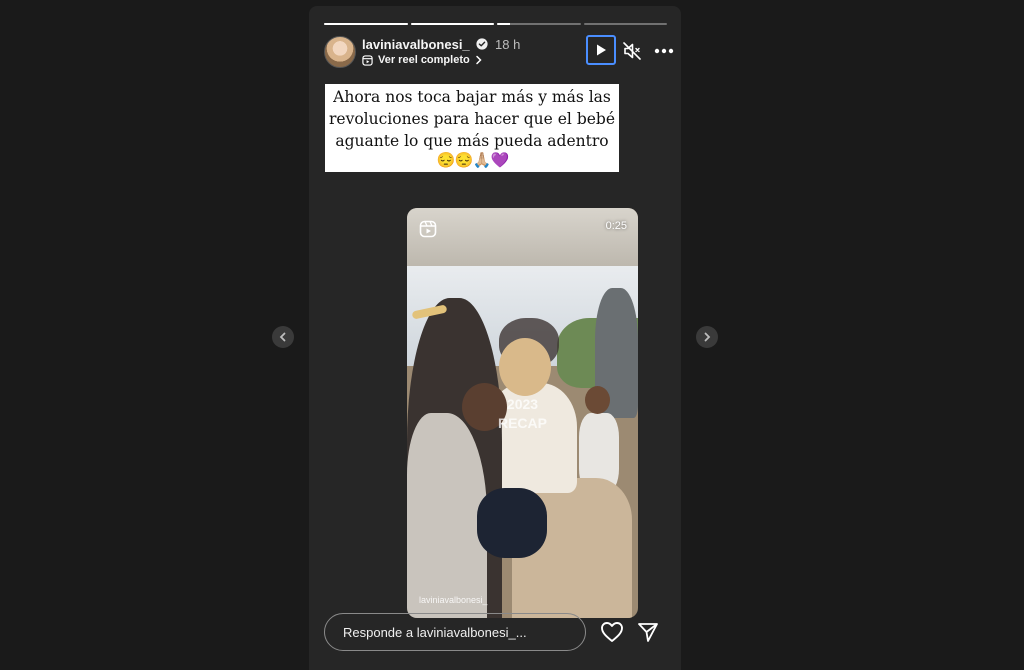 The width and height of the screenshot is (1024, 670). Describe the element at coordinates (522, 404) in the screenshot. I see `reel-overlay-year: 2023` at that location.